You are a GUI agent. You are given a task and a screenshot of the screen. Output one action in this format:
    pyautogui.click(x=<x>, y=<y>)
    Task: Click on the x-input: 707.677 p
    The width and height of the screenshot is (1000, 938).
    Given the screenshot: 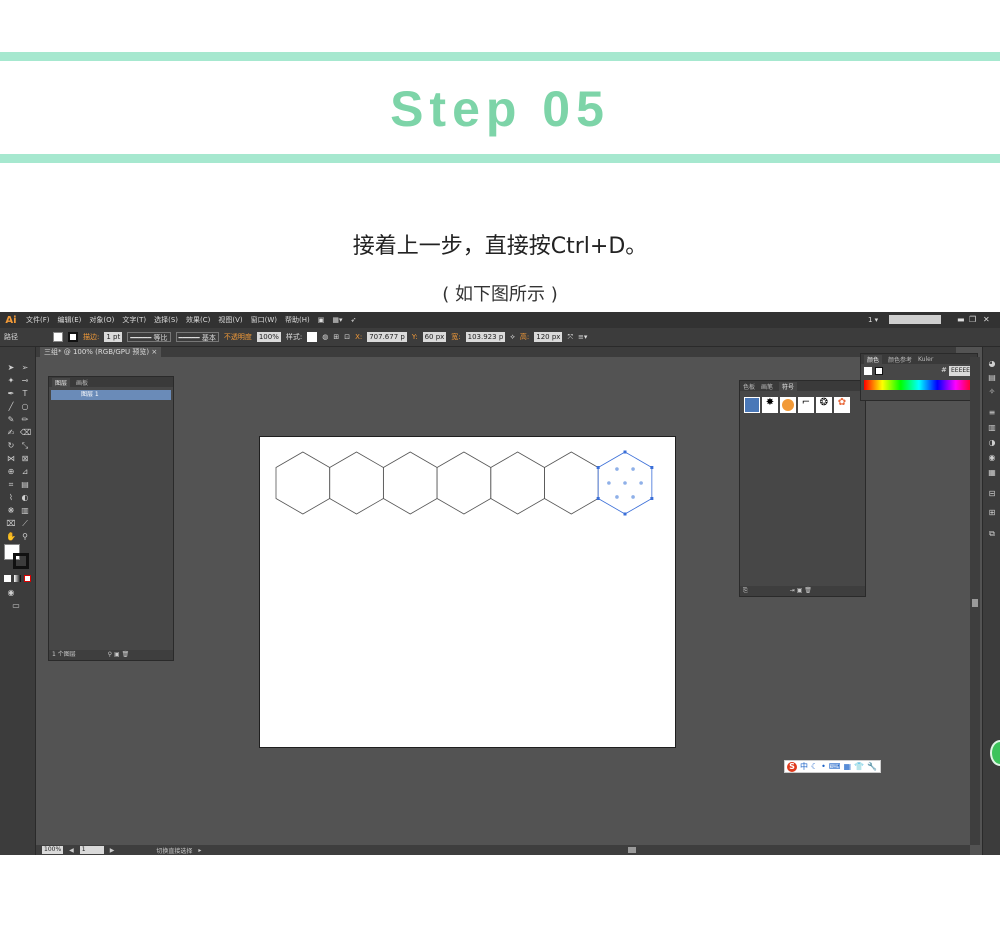 What is the action you would take?
    pyautogui.click(x=387, y=337)
    